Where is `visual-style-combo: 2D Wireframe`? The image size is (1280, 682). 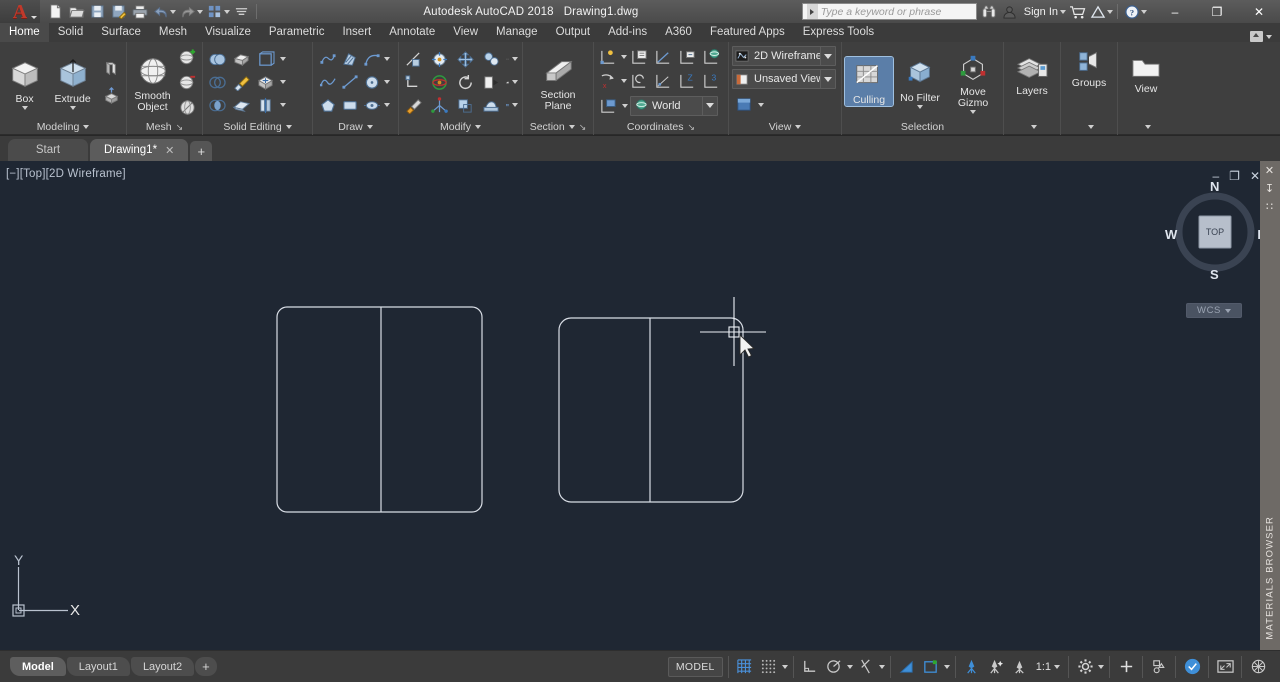
visual-style-combo: 2D Wireframe is located at coordinates (784, 56).